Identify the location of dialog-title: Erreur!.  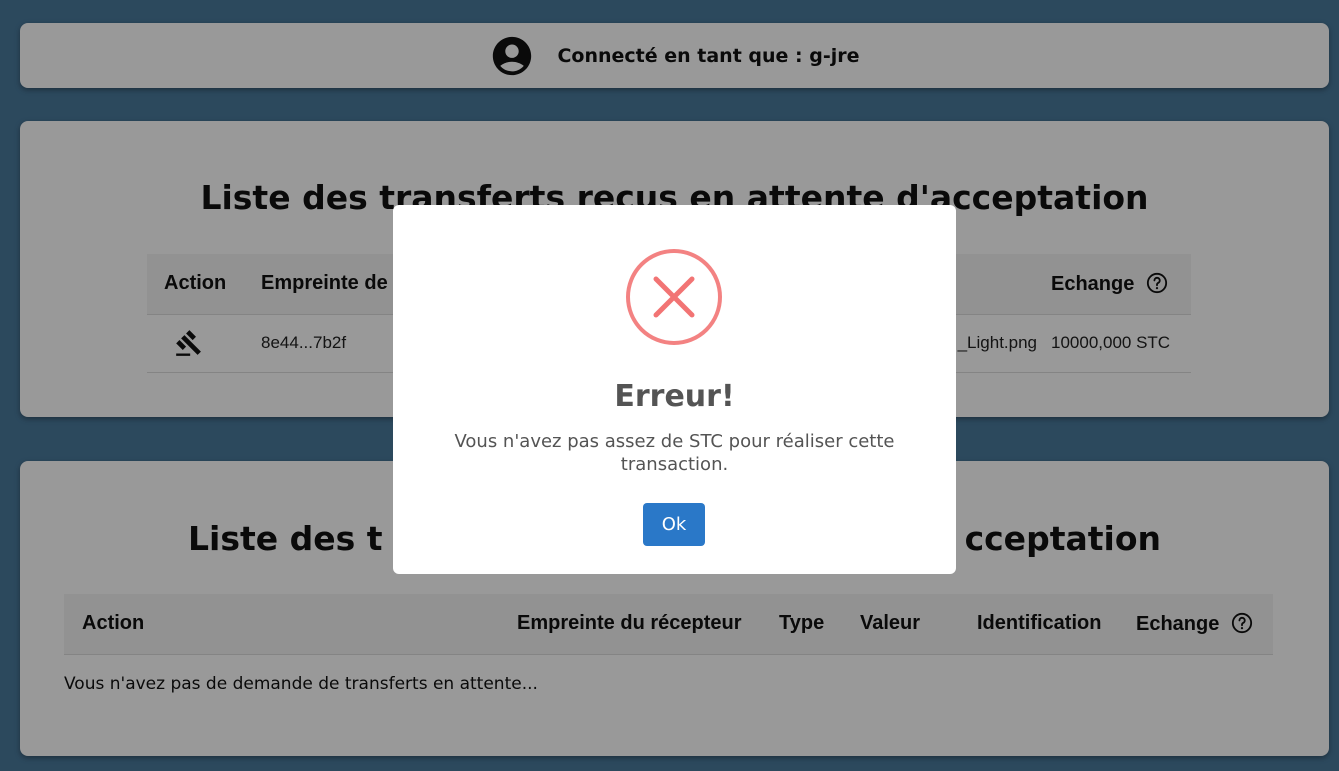
(674, 396).